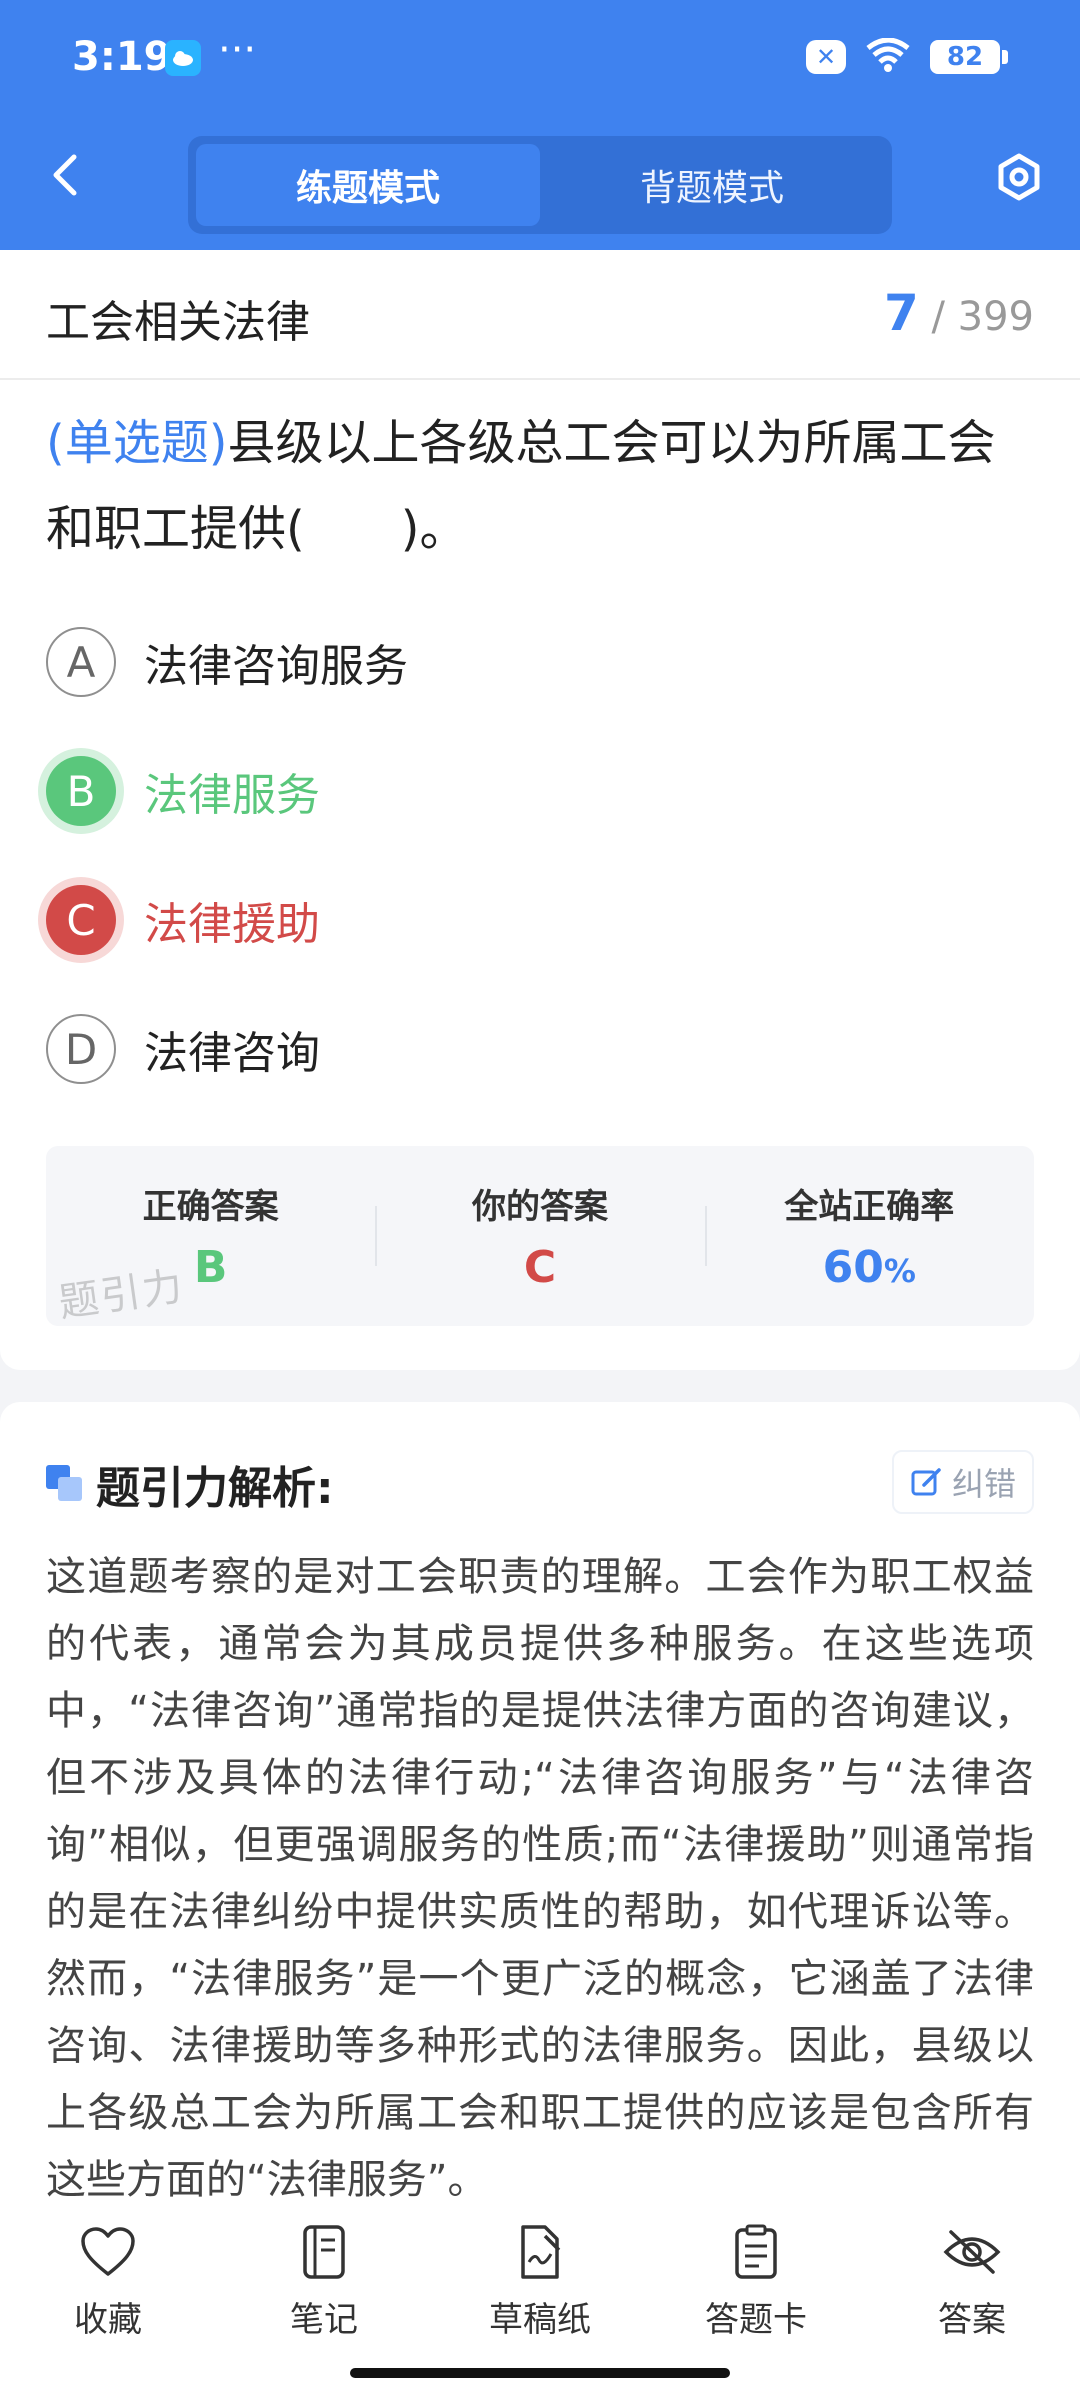  I want to click on question-stem: (单选题)县级以上各级总工会可以为所属工会和职工提供( )。, so click(541, 486).